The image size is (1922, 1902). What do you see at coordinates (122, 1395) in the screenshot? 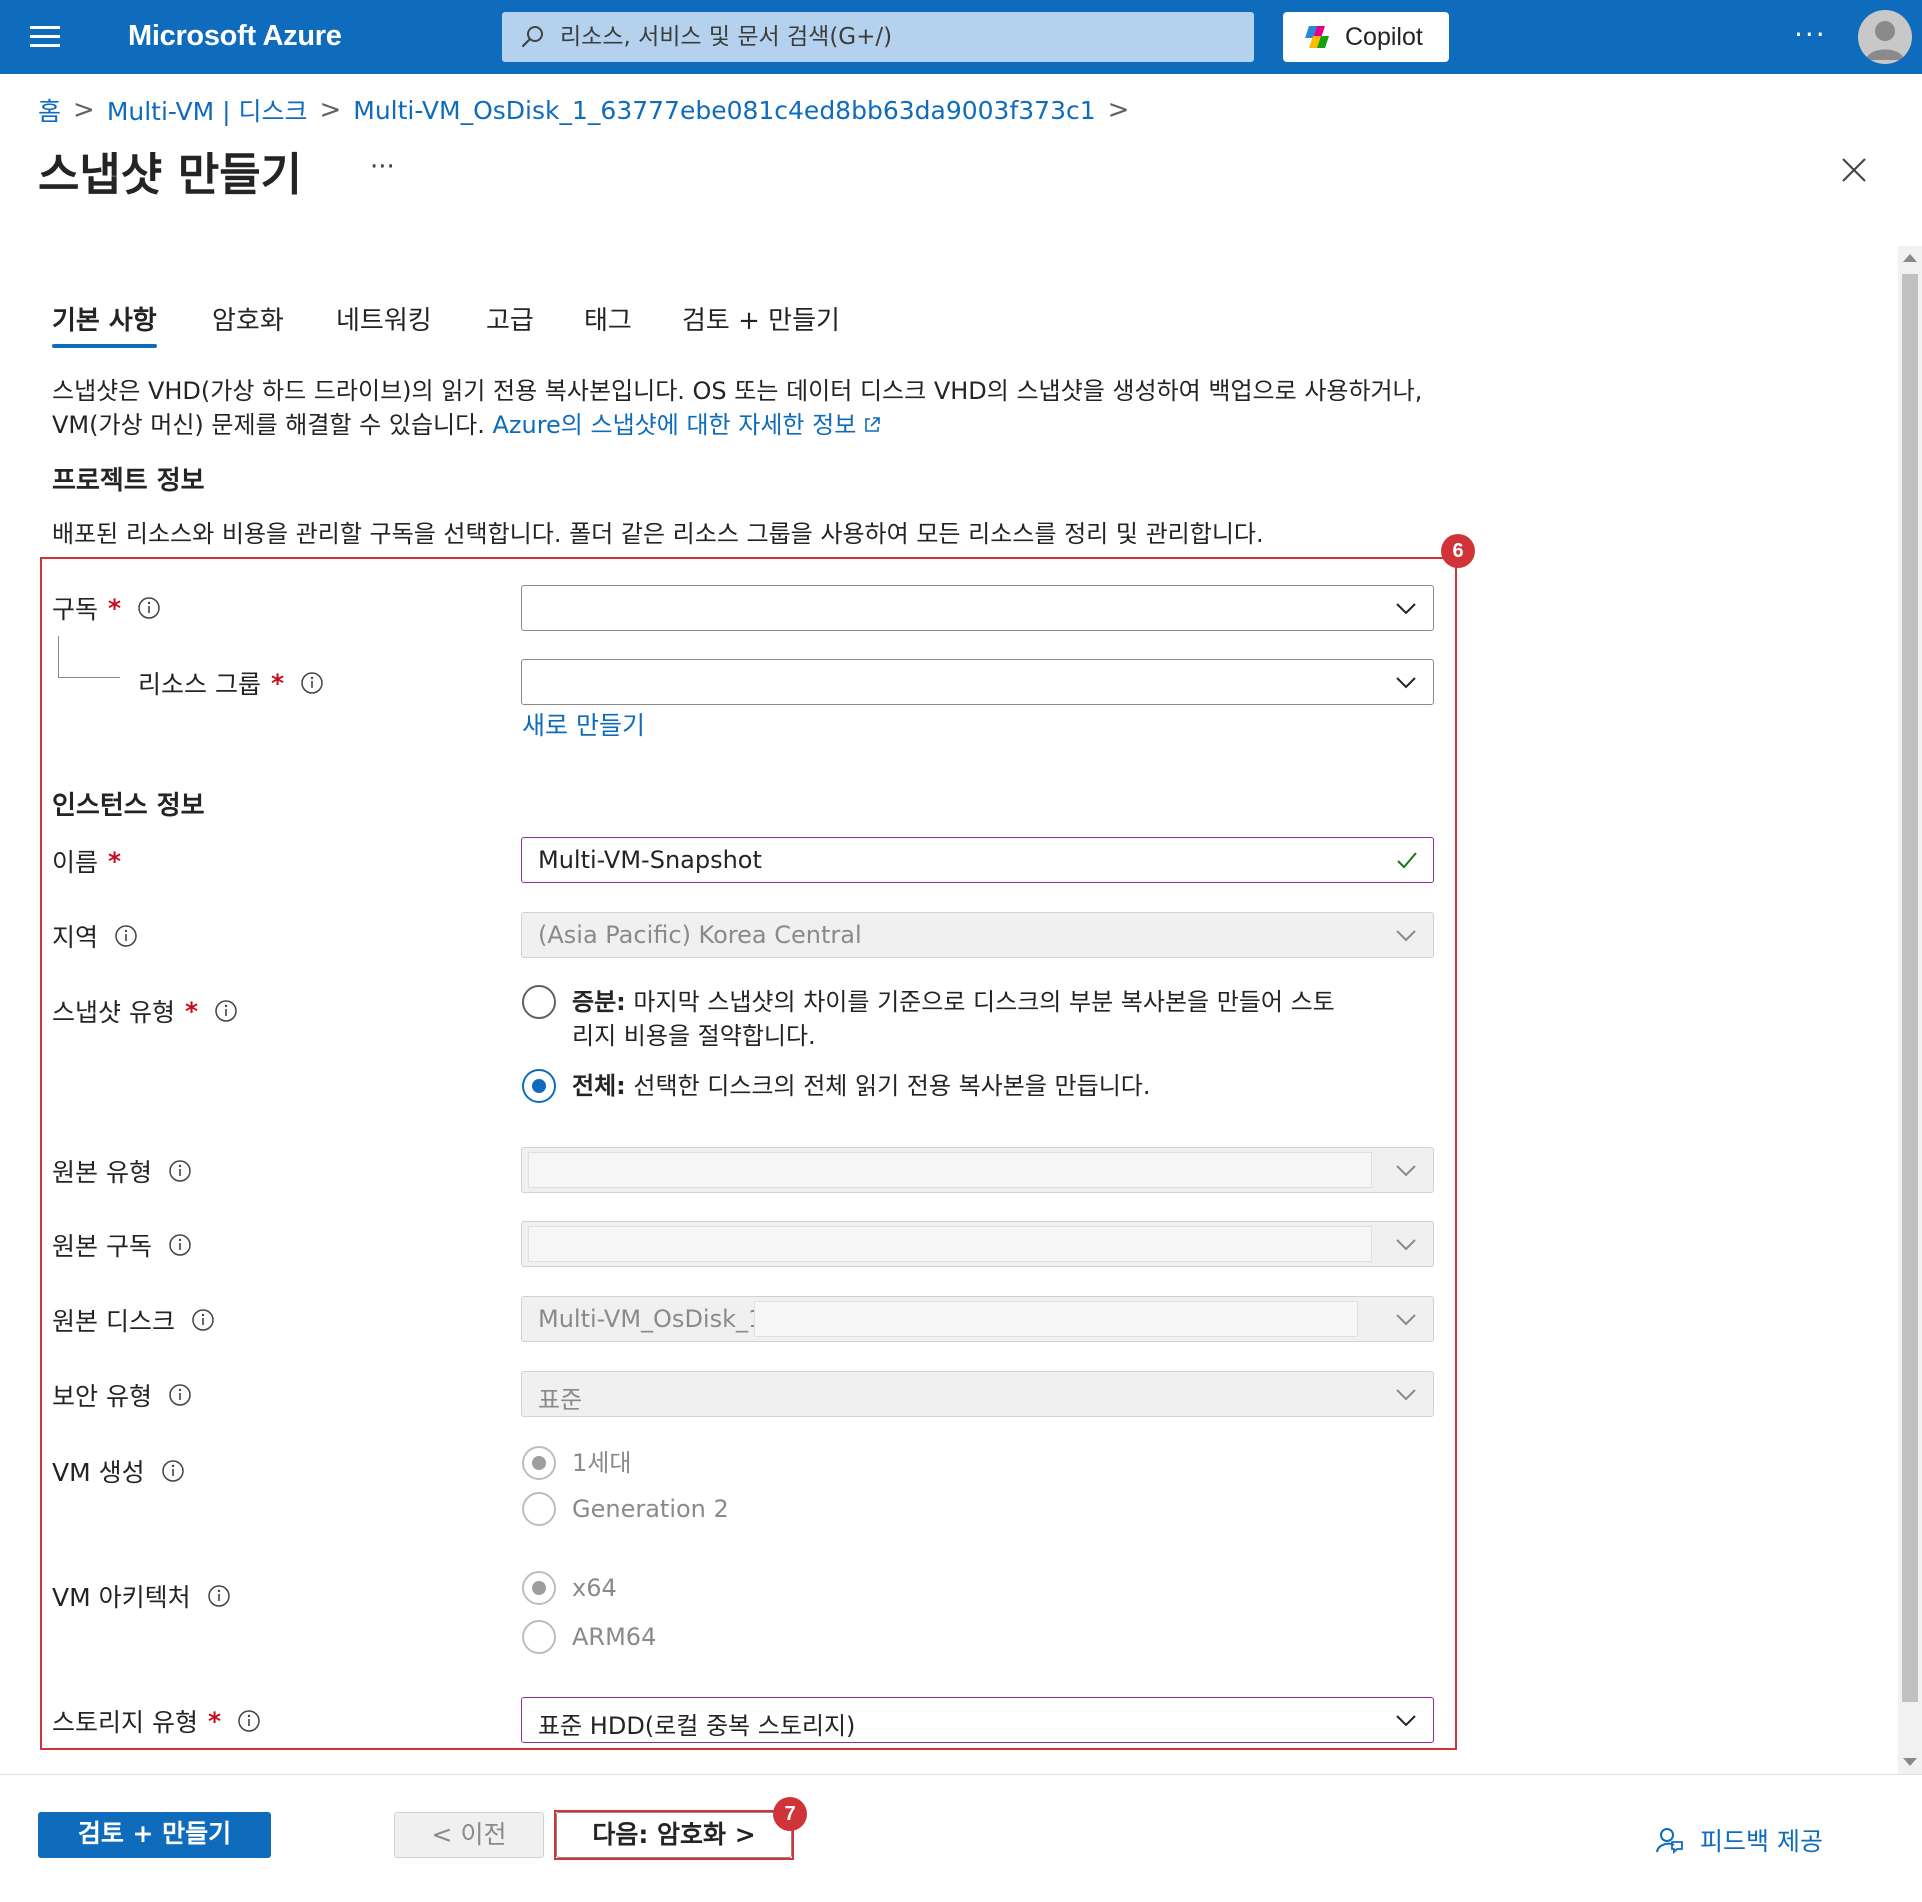
I see `security-type-label: 보안 유형` at bounding box center [122, 1395].